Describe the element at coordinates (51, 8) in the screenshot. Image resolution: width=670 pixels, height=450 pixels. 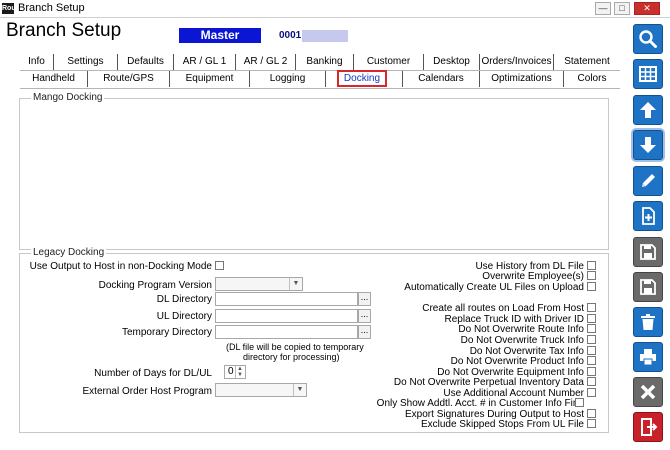
I see `window-title: Branch Setup` at that location.